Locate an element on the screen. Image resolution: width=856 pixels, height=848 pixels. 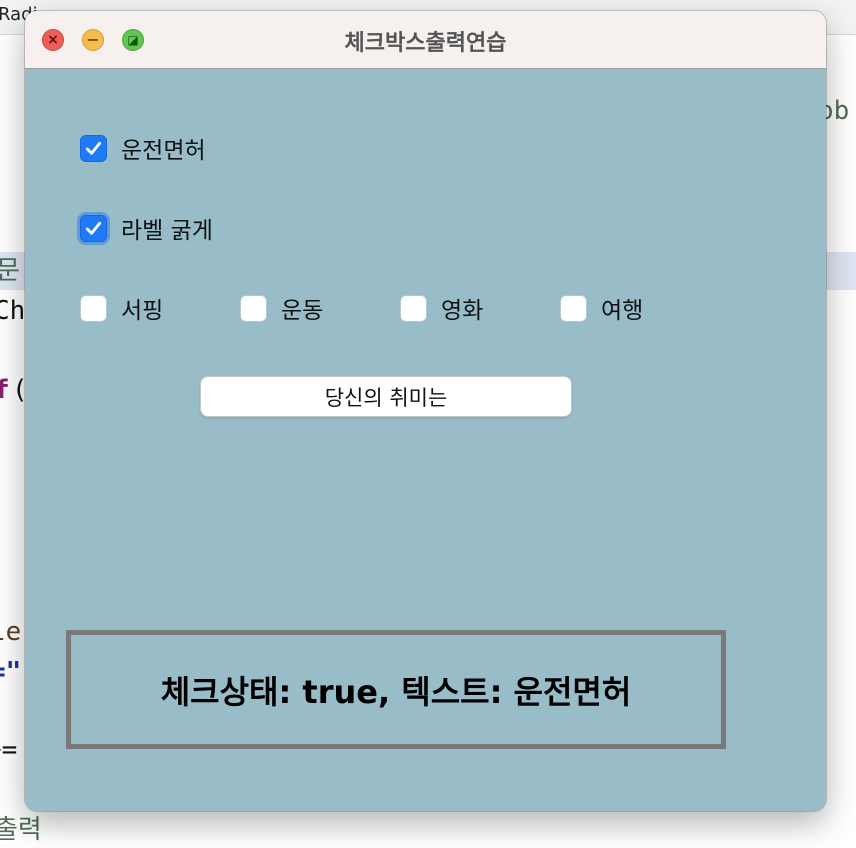
checkbox-hobby-travel-label: 여행 is located at coordinates (622, 311).